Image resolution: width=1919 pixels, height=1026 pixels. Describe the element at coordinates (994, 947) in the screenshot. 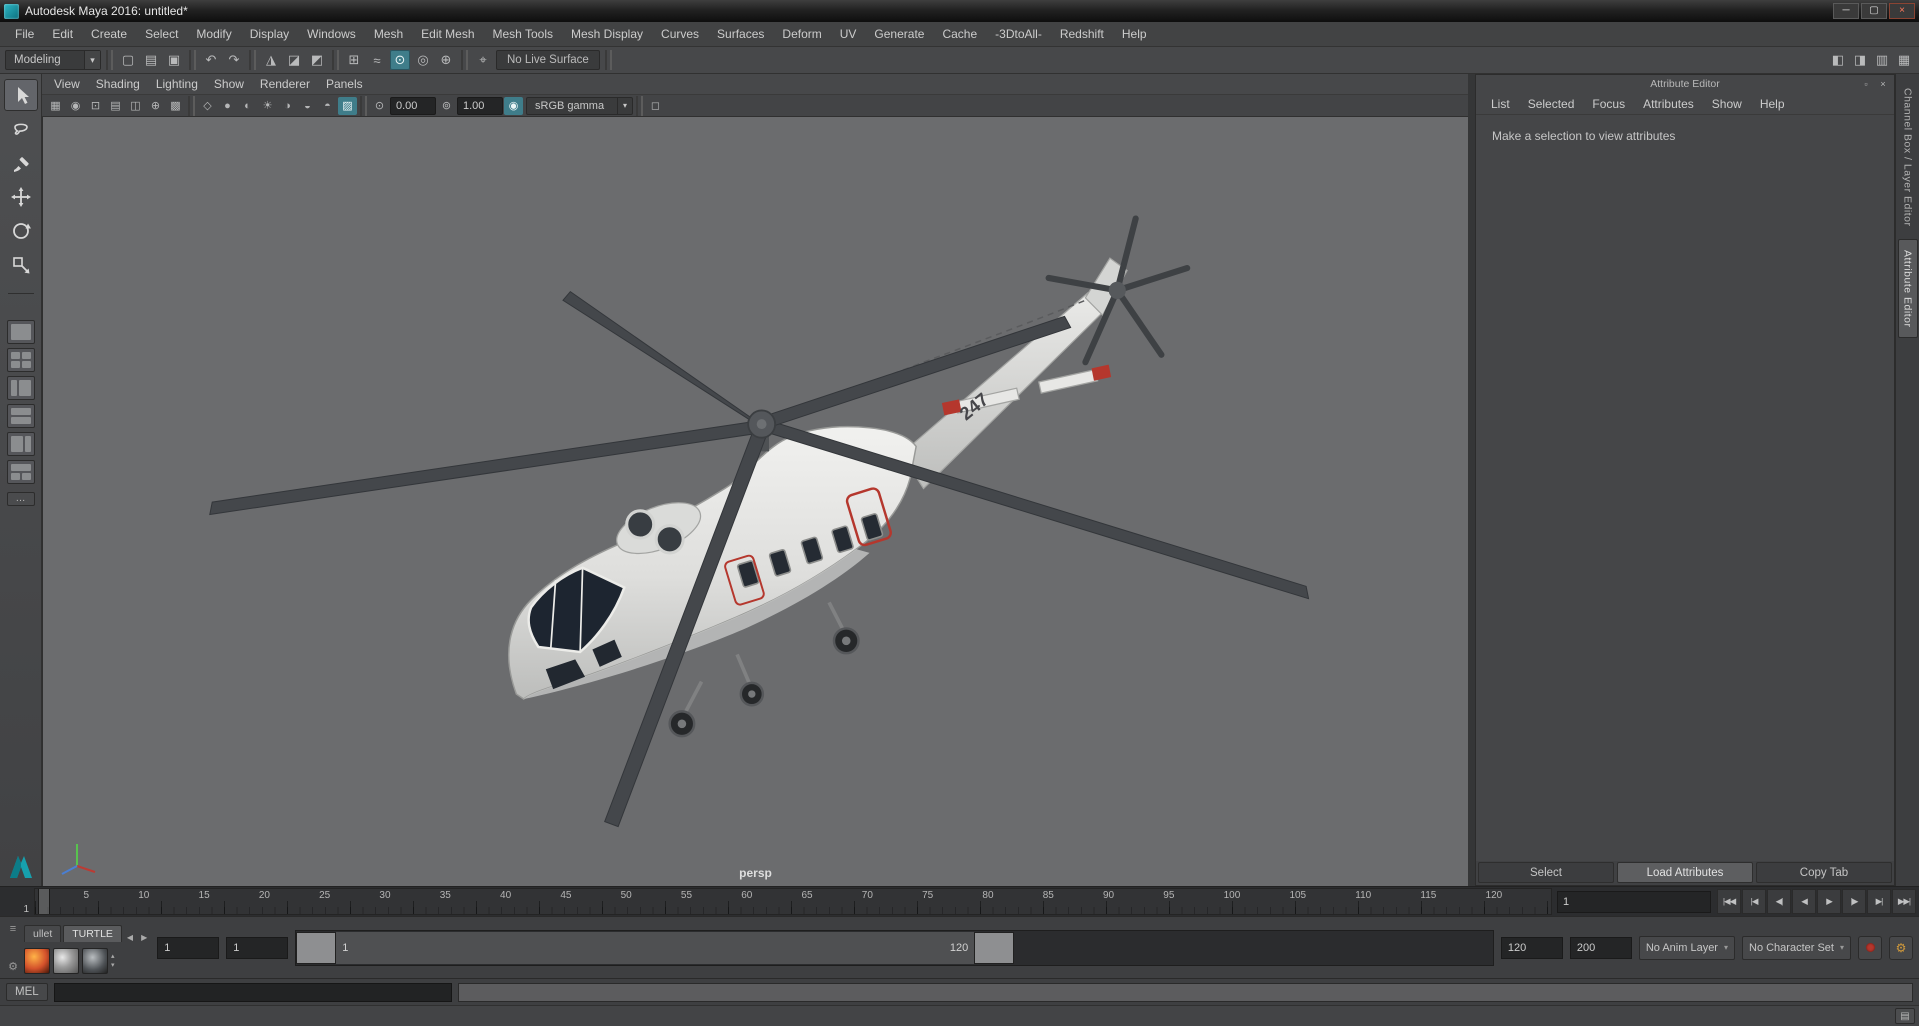

I see `range-end-handle` at that location.